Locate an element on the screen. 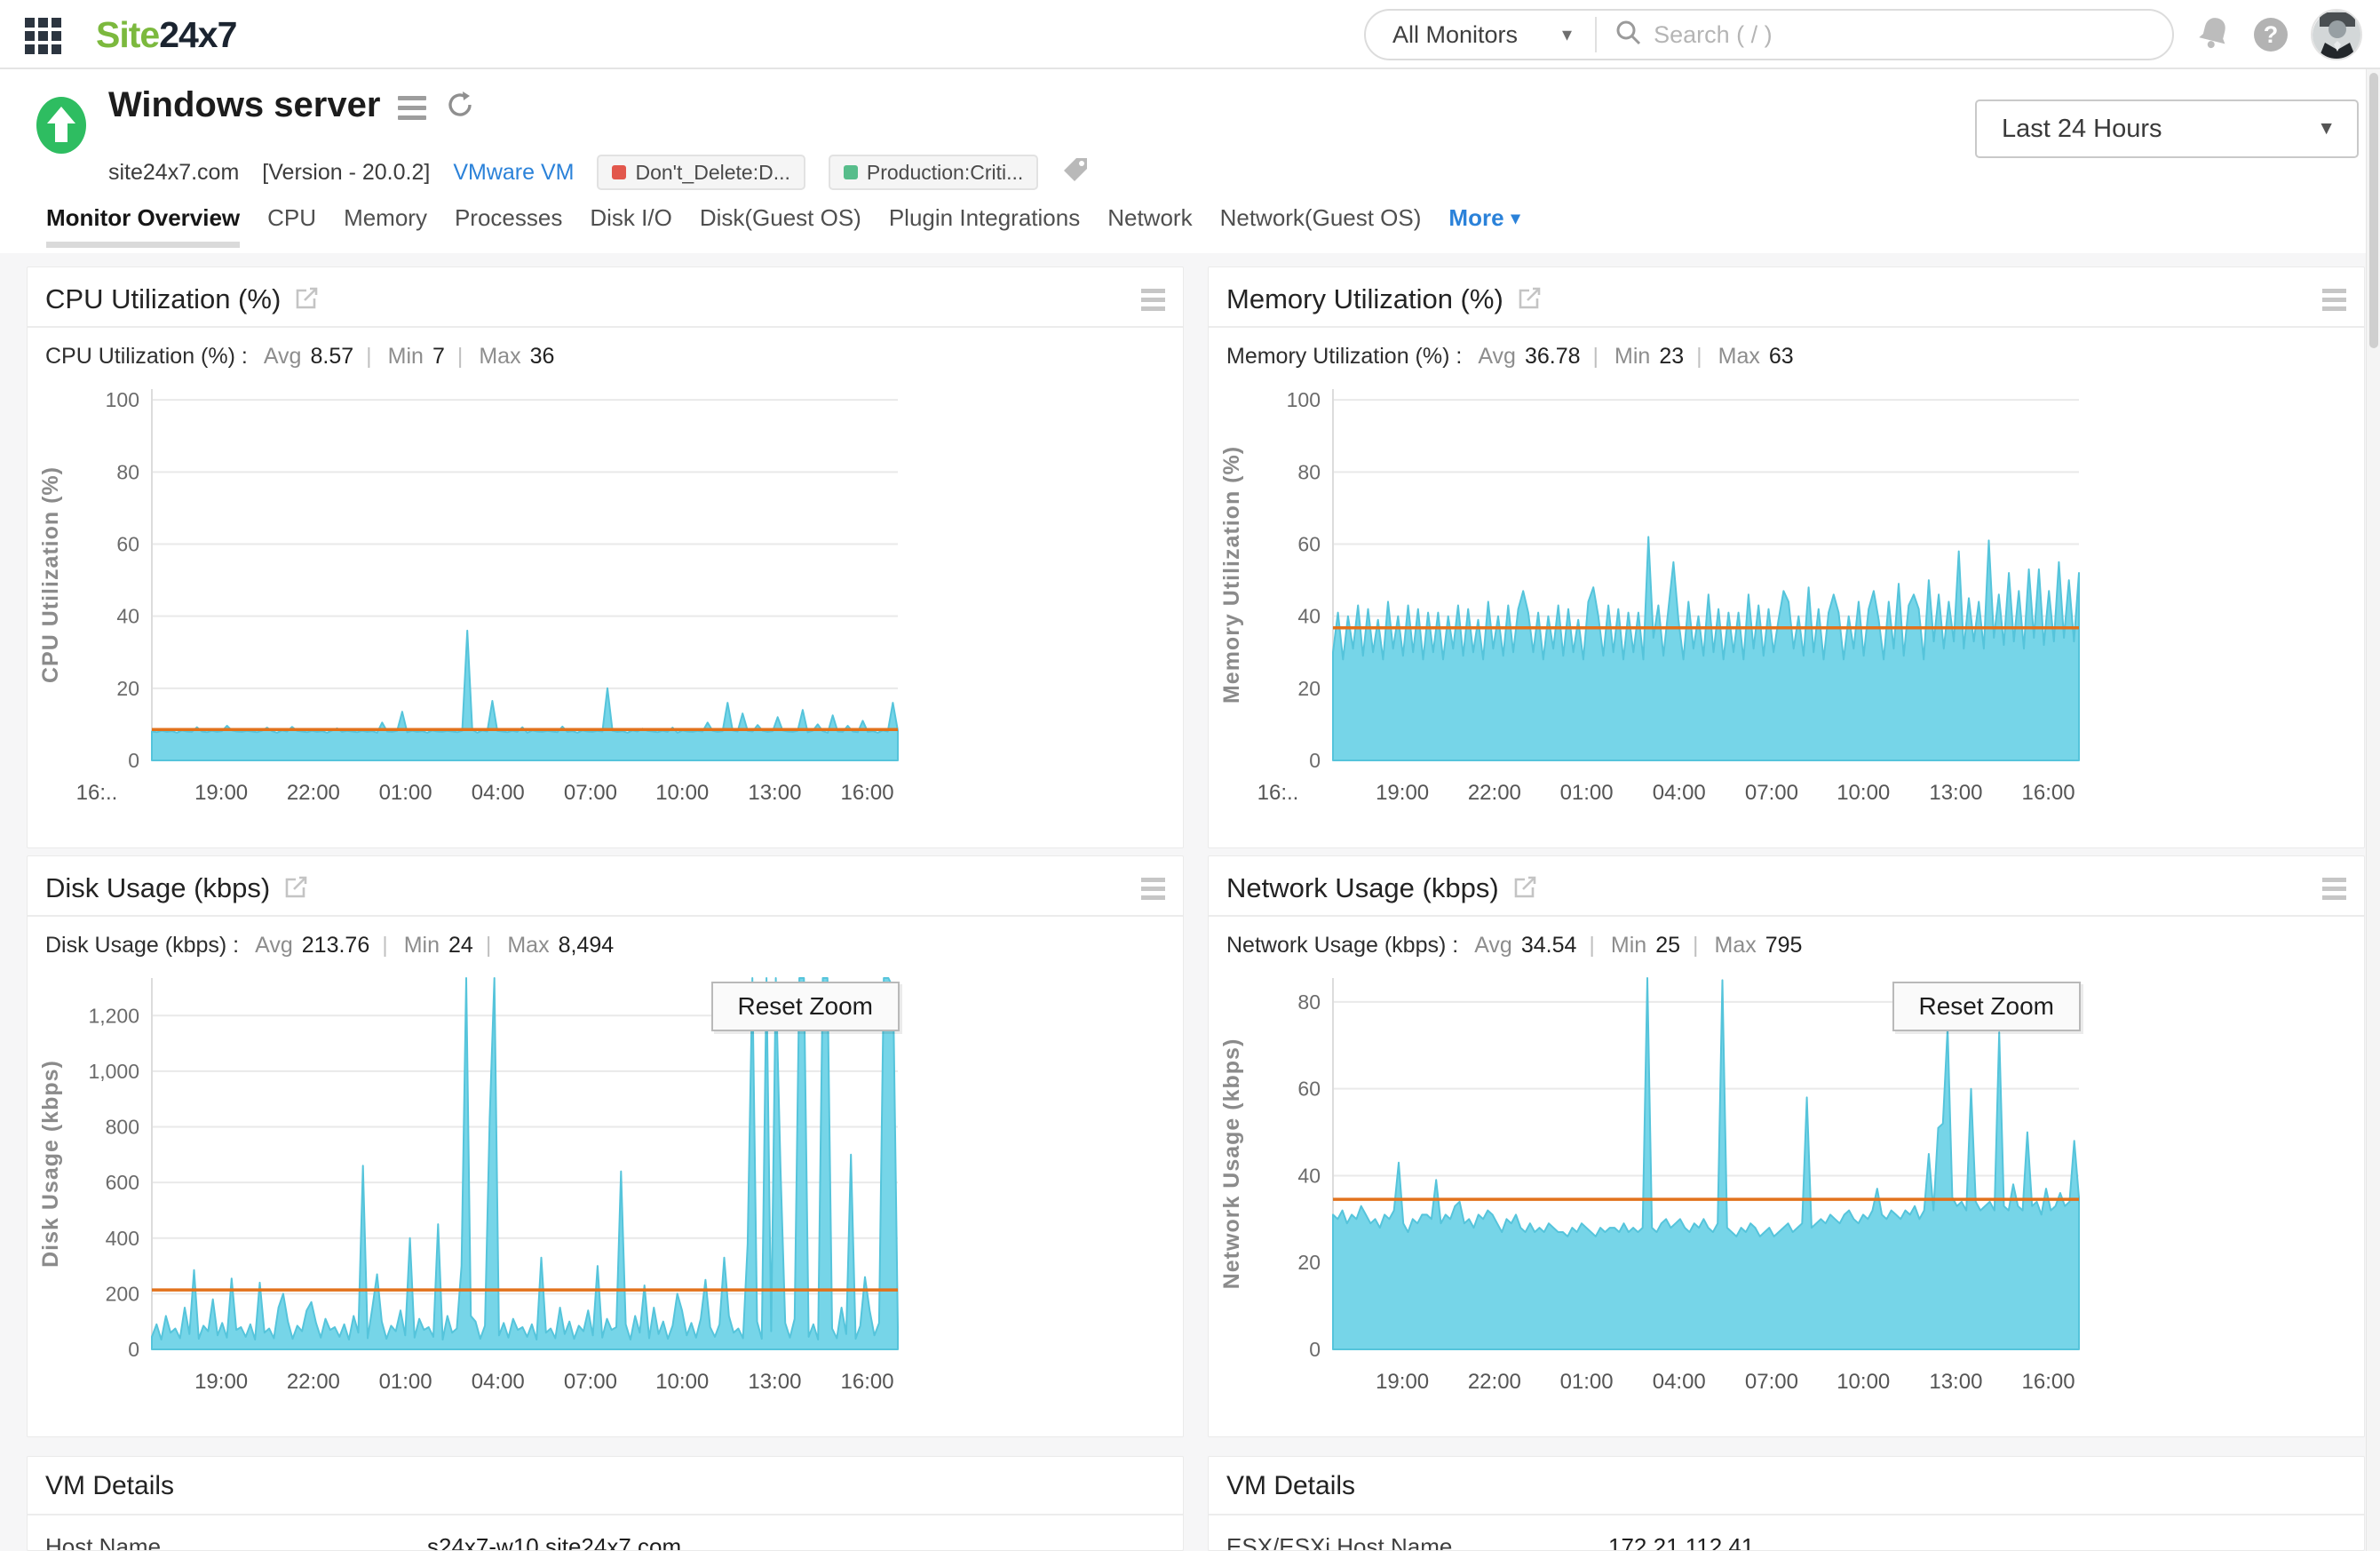  monitors-dropdown: All Monitors ▾ is located at coordinates (1480, 35).